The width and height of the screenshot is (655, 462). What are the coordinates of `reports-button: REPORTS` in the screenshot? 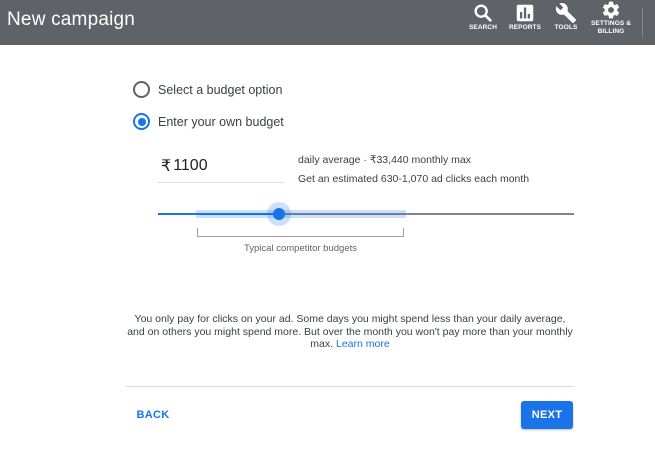 It's located at (525, 23).